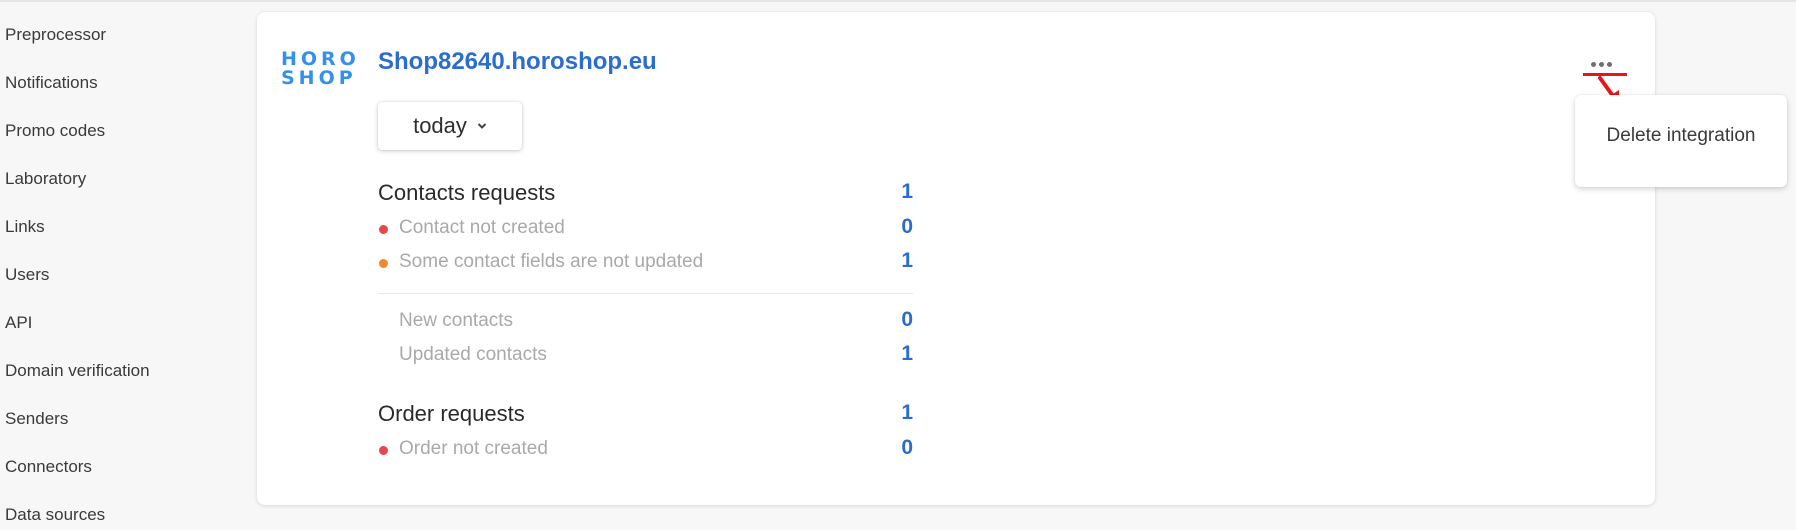 Image resolution: width=1796 pixels, height=530 pixels. What do you see at coordinates (645, 197) in the screenshot?
I see `contacts-requests-row: Contacts requests 1` at bounding box center [645, 197].